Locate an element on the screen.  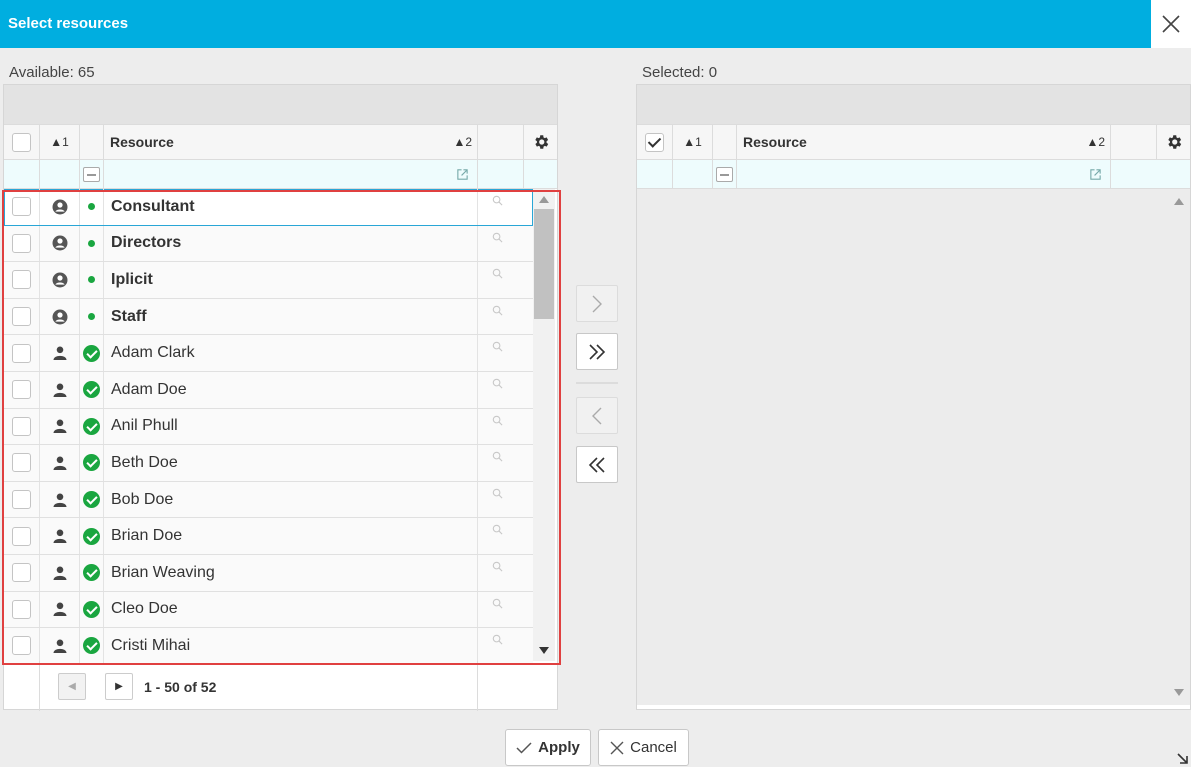
table-row: Brian Weaving is located at coordinates (268, 573).